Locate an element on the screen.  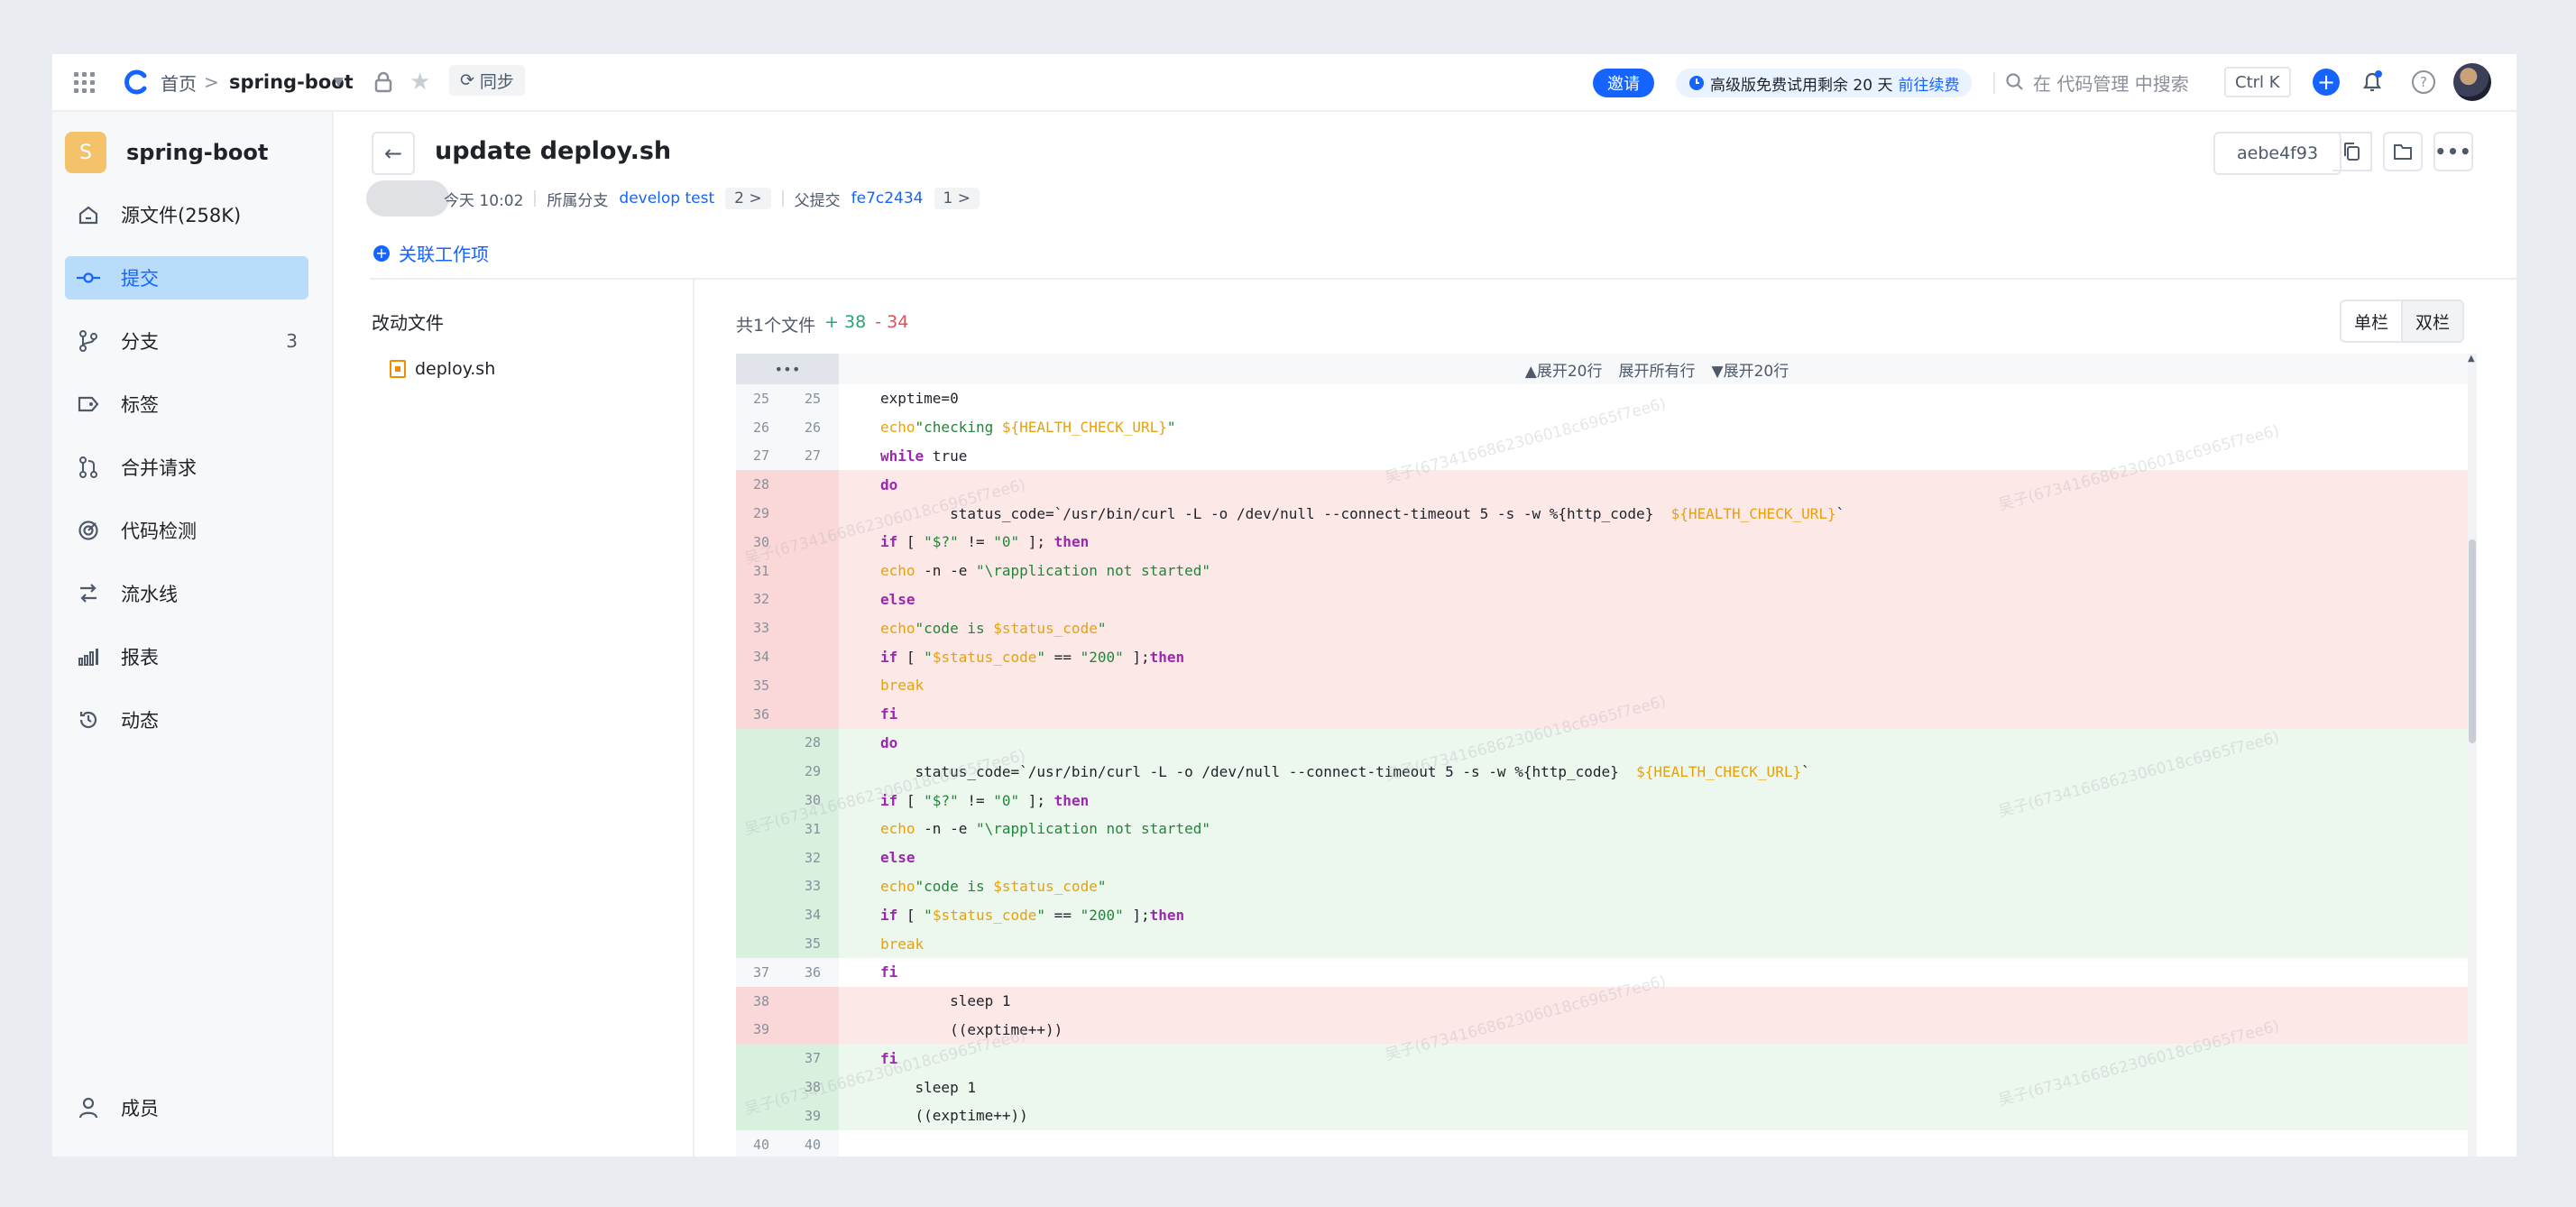
file-item: deploy.sh is located at coordinates (443, 369).